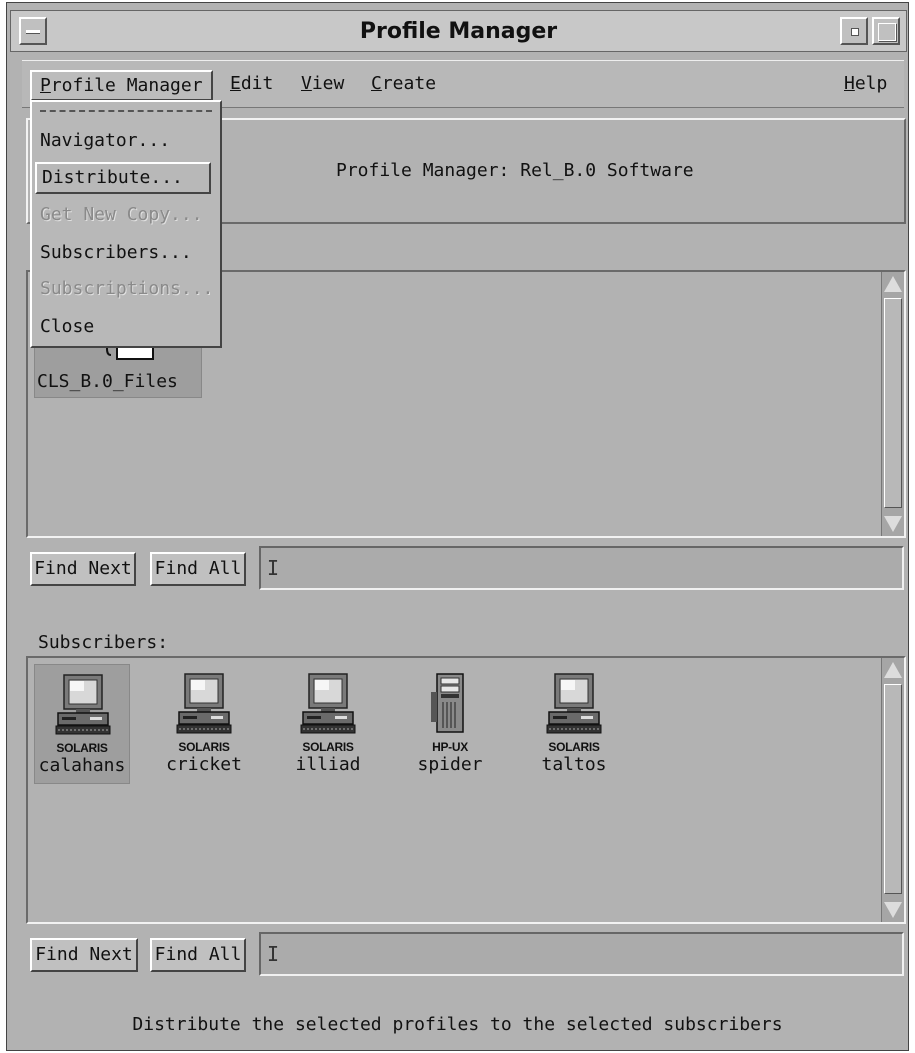 This screenshot has height=1053, width=915. I want to click on profiles-scrollbar, so click(892, 404).